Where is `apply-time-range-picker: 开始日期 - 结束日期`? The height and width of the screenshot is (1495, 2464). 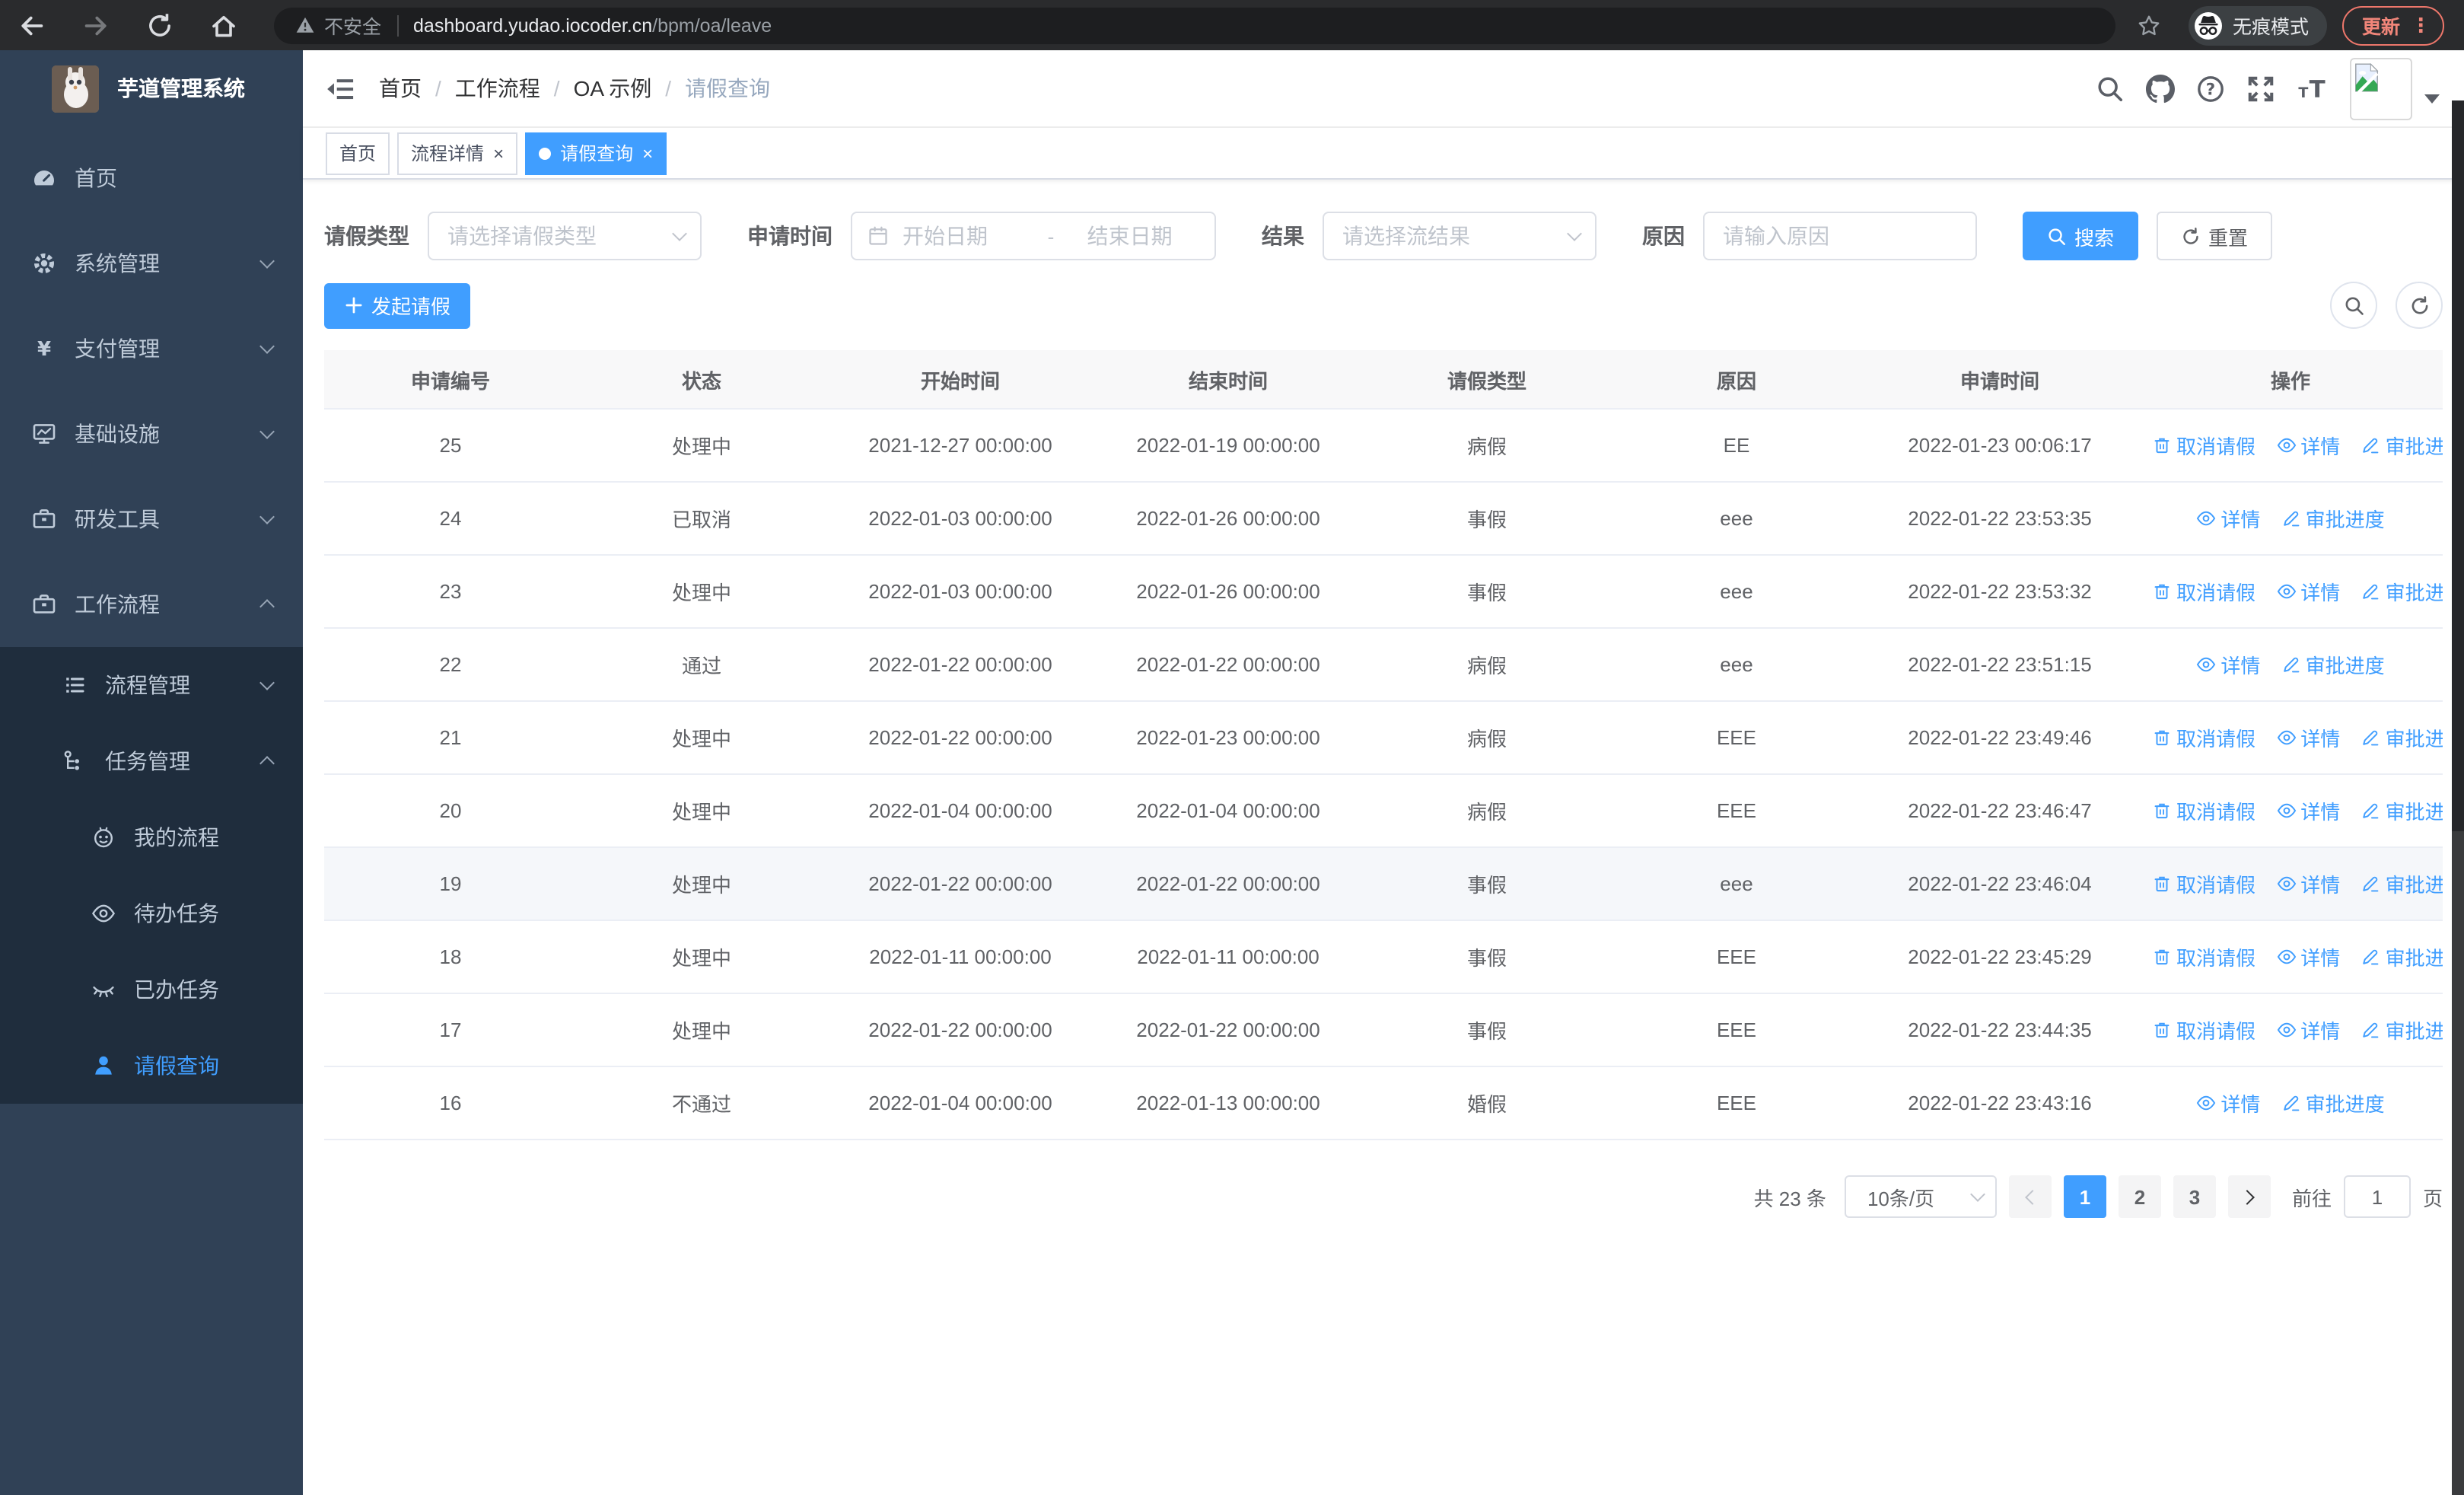 apply-time-range-picker: 开始日期 - 结束日期 is located at coordinates (1033, 236).